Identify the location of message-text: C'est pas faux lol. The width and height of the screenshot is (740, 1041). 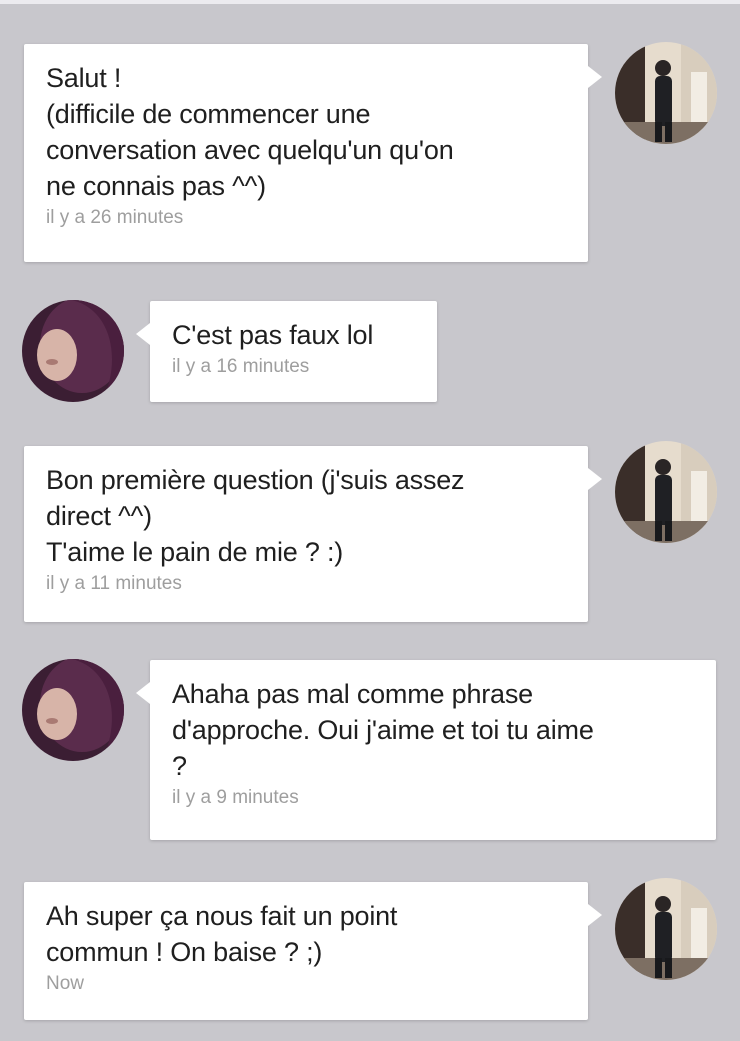
(273, 335).